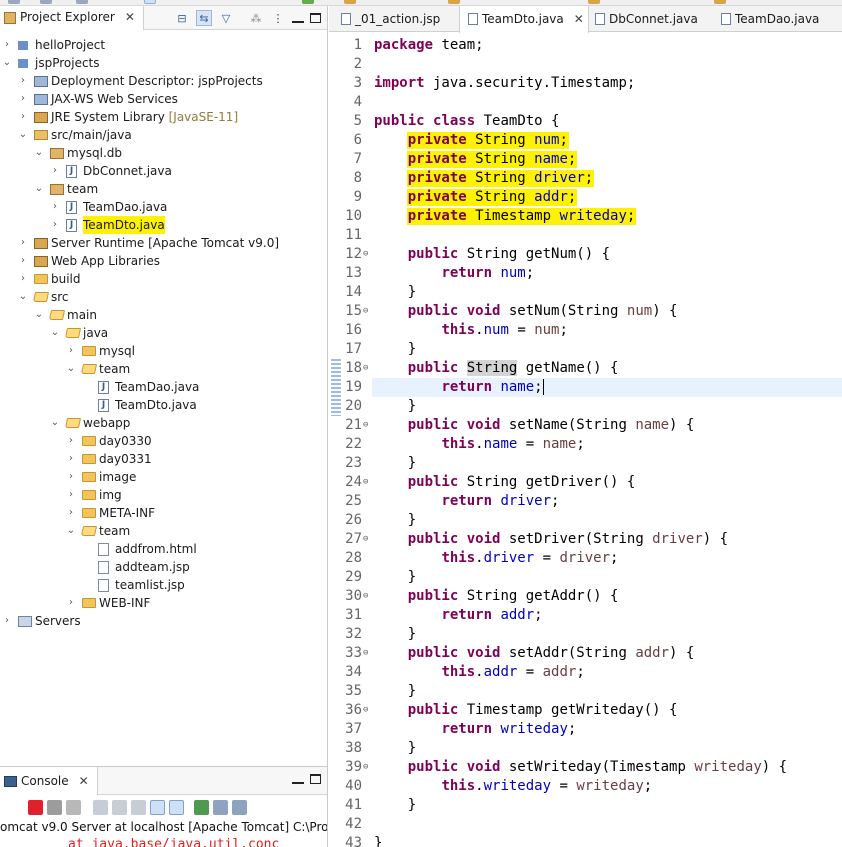  Describe the element at coordinates (163, 585) in the screenshot. I see `tree-item: teamlist.jsp` at that location.